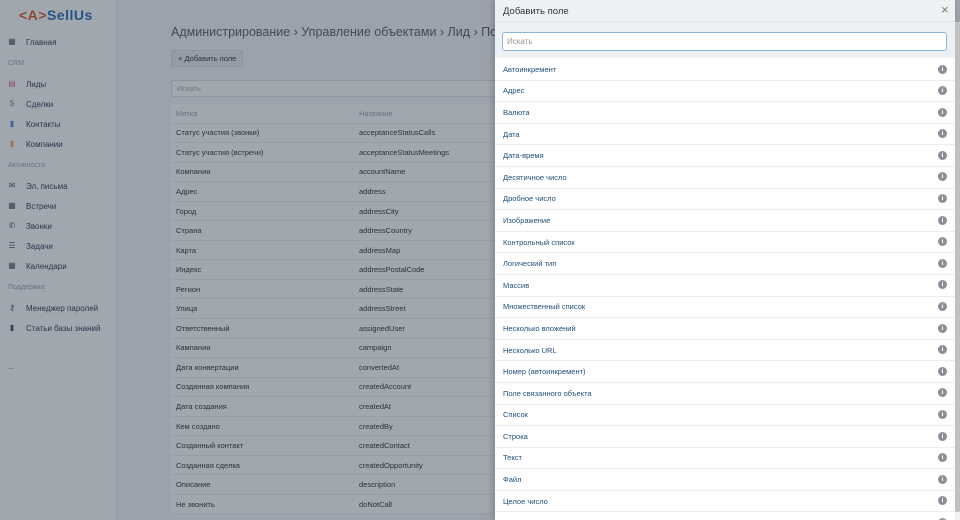  I want to click on field-type-item: Несколько URL i, so click(725, 351).